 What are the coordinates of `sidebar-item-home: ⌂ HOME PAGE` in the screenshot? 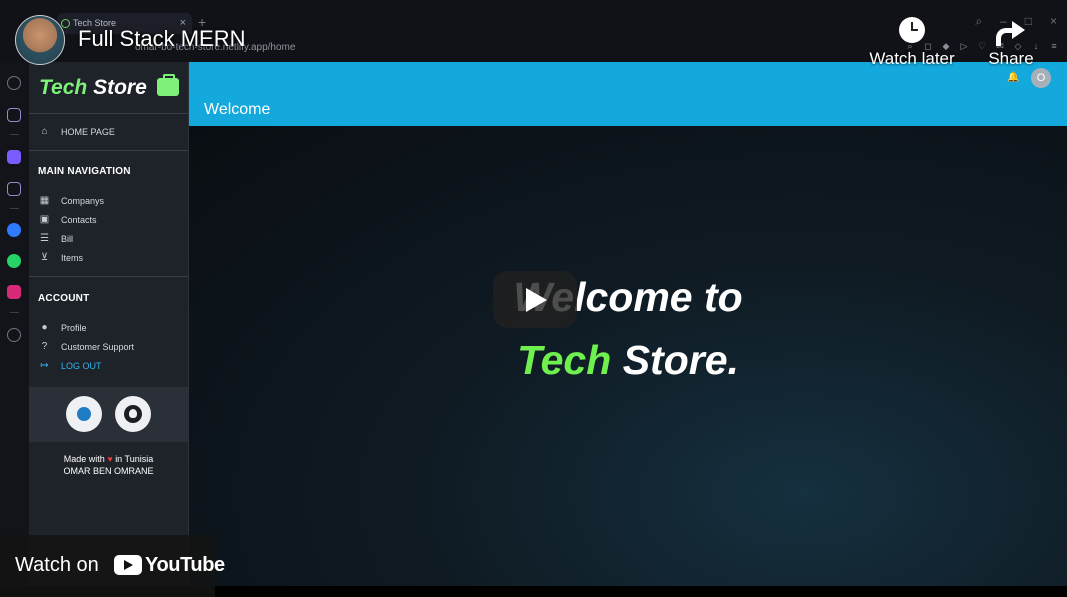 It's located at (77, 132).